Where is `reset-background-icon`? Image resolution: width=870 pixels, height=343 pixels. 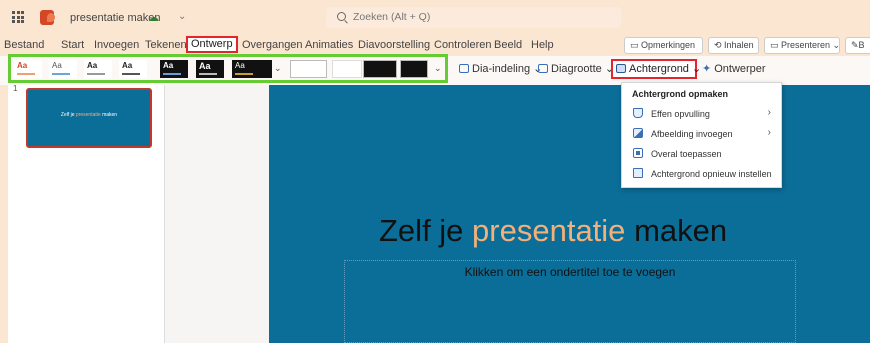 reset-background-icon is located at coordinates (638, 173).